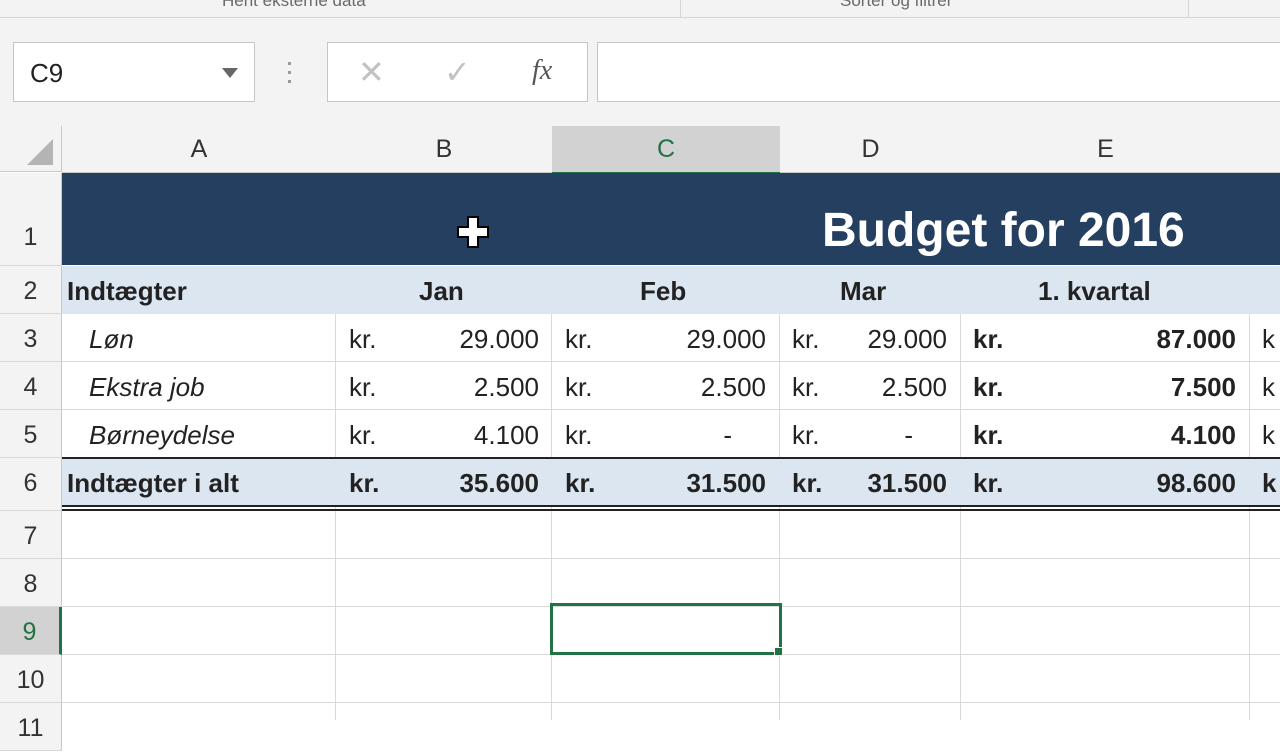 This screenshot has height=753, width=1280. What do you see at coordinates (871, 149) in the screenshot?
I see `column-header-d: D` at bounding box center [871, 149].